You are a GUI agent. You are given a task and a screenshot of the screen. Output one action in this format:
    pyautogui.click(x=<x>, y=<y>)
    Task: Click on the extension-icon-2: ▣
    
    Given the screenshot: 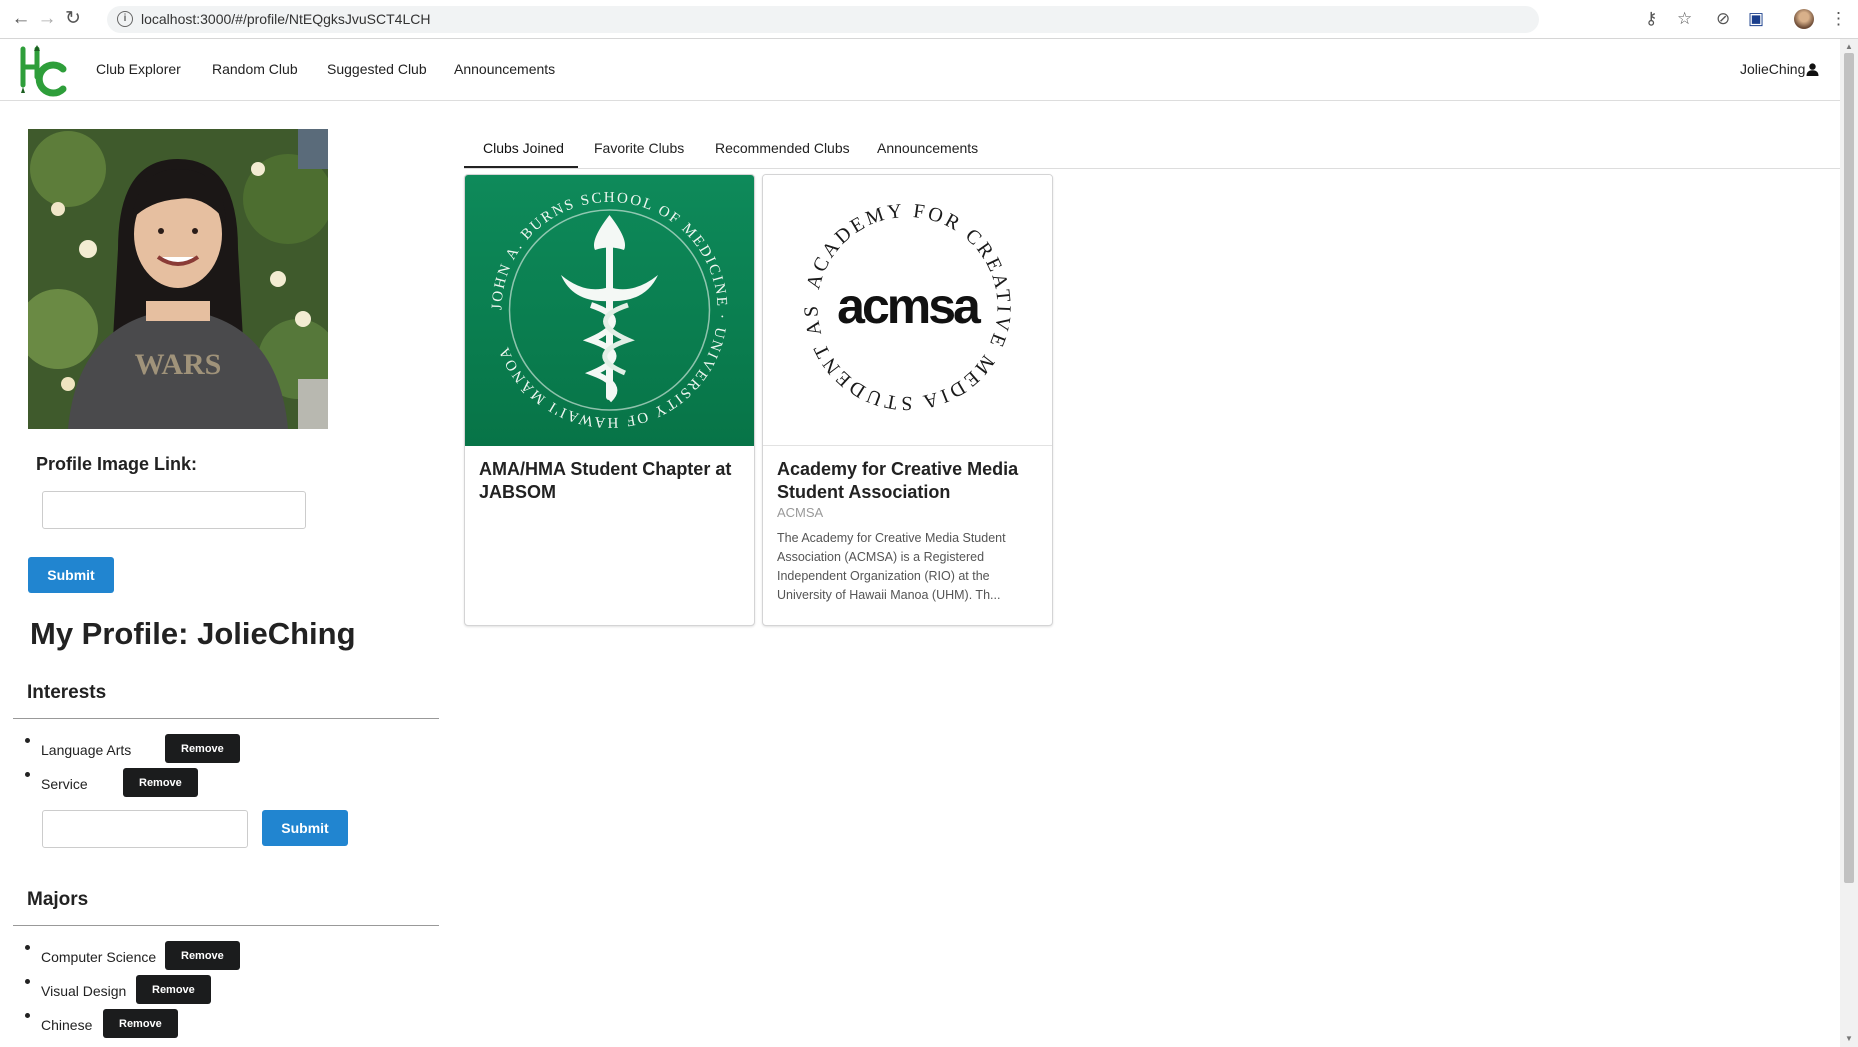 What is the action you would take?
    pyautogui.click(x=1756, y=19)
    